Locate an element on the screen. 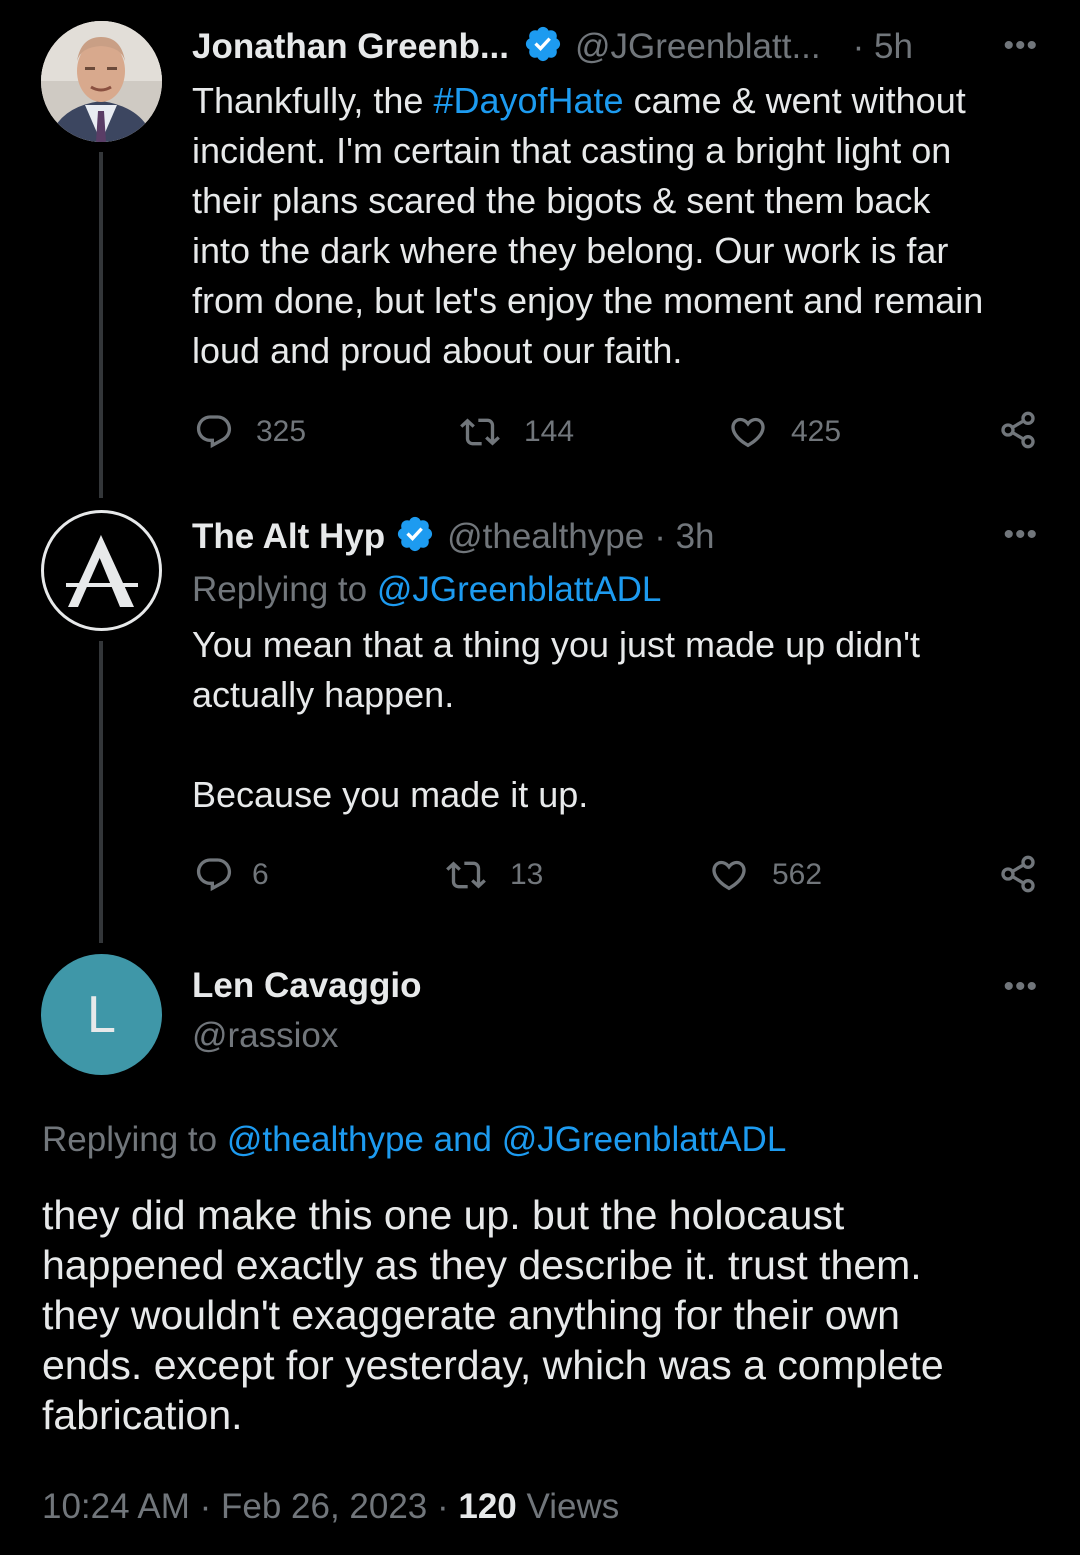 The image size is (1080, 1555). avatar-letter: L is located at coordinates (101, 1014).